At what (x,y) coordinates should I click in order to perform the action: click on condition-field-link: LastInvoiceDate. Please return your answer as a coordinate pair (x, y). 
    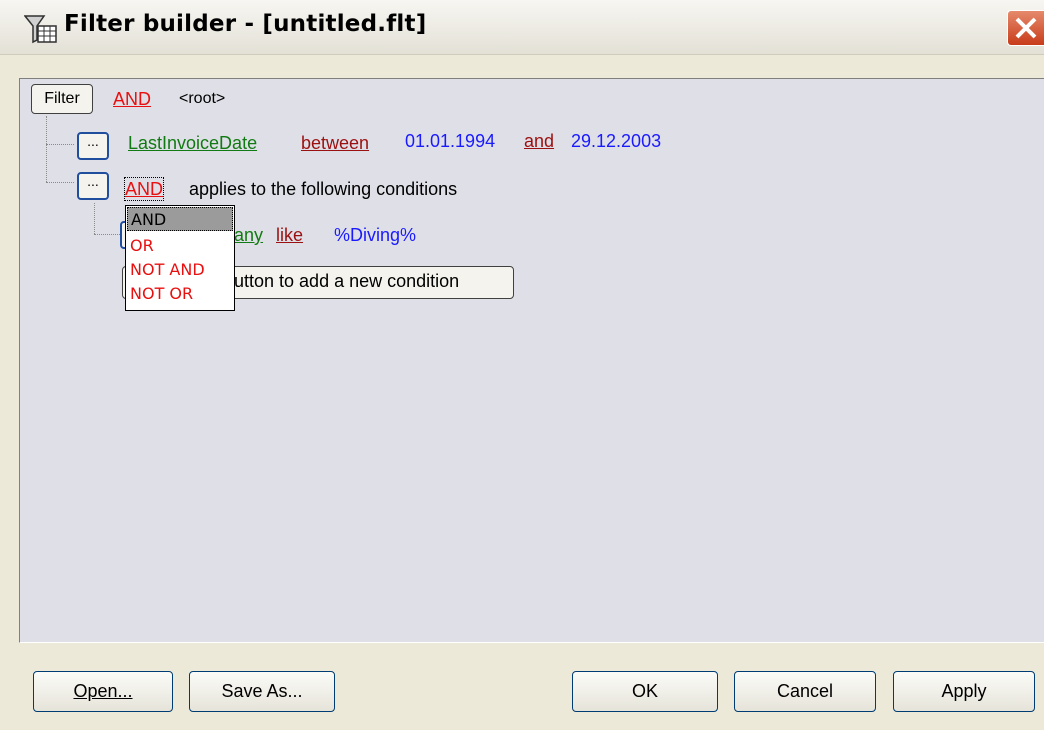
    Looking at the image, I should click on (192, 143).